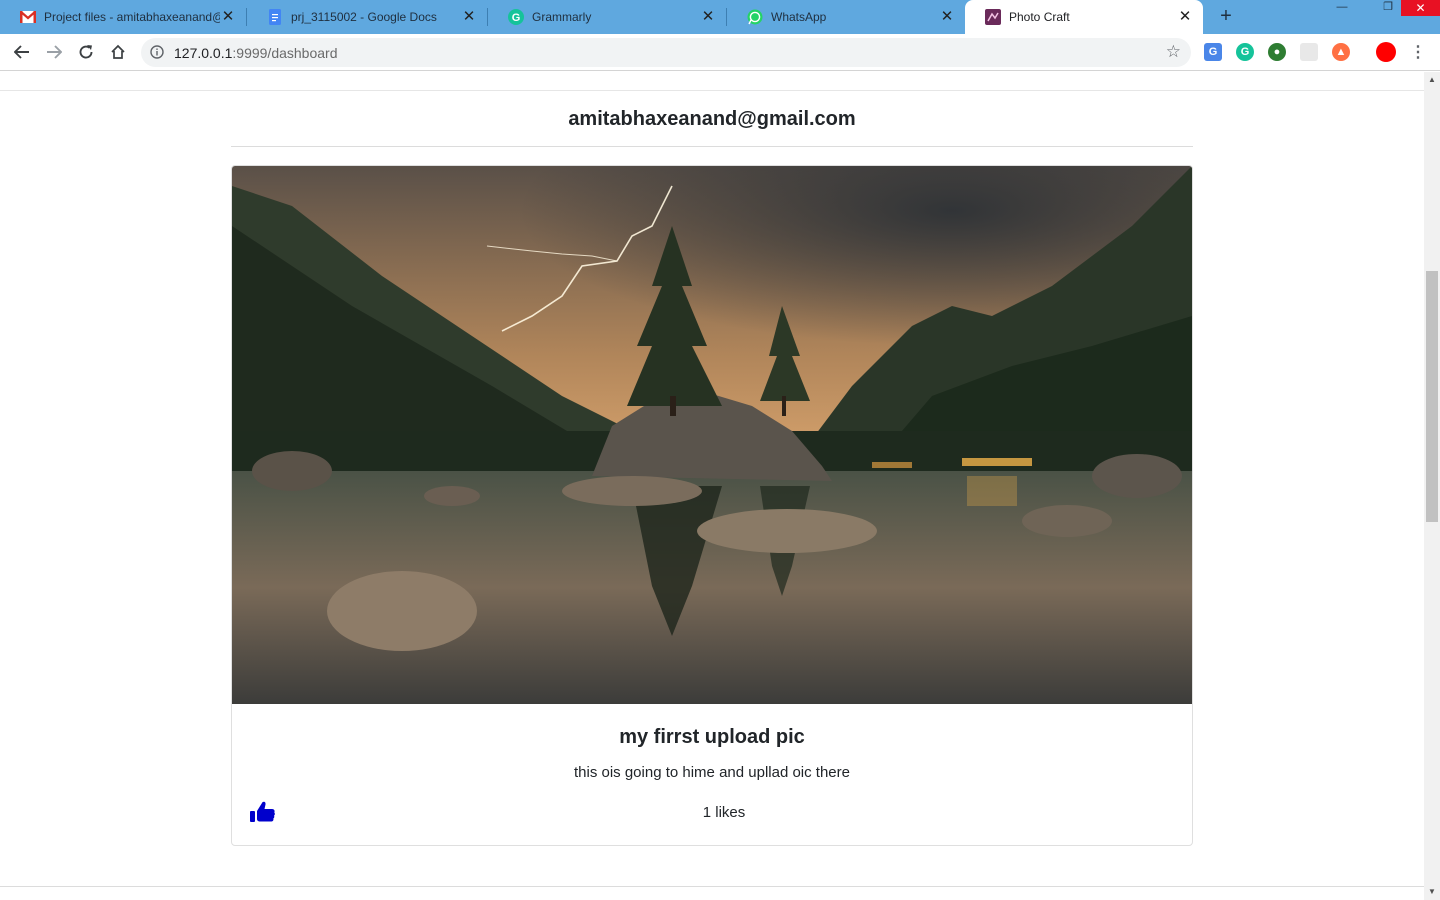  I want to click on tab-title: Grammarly, so click(562, 17).